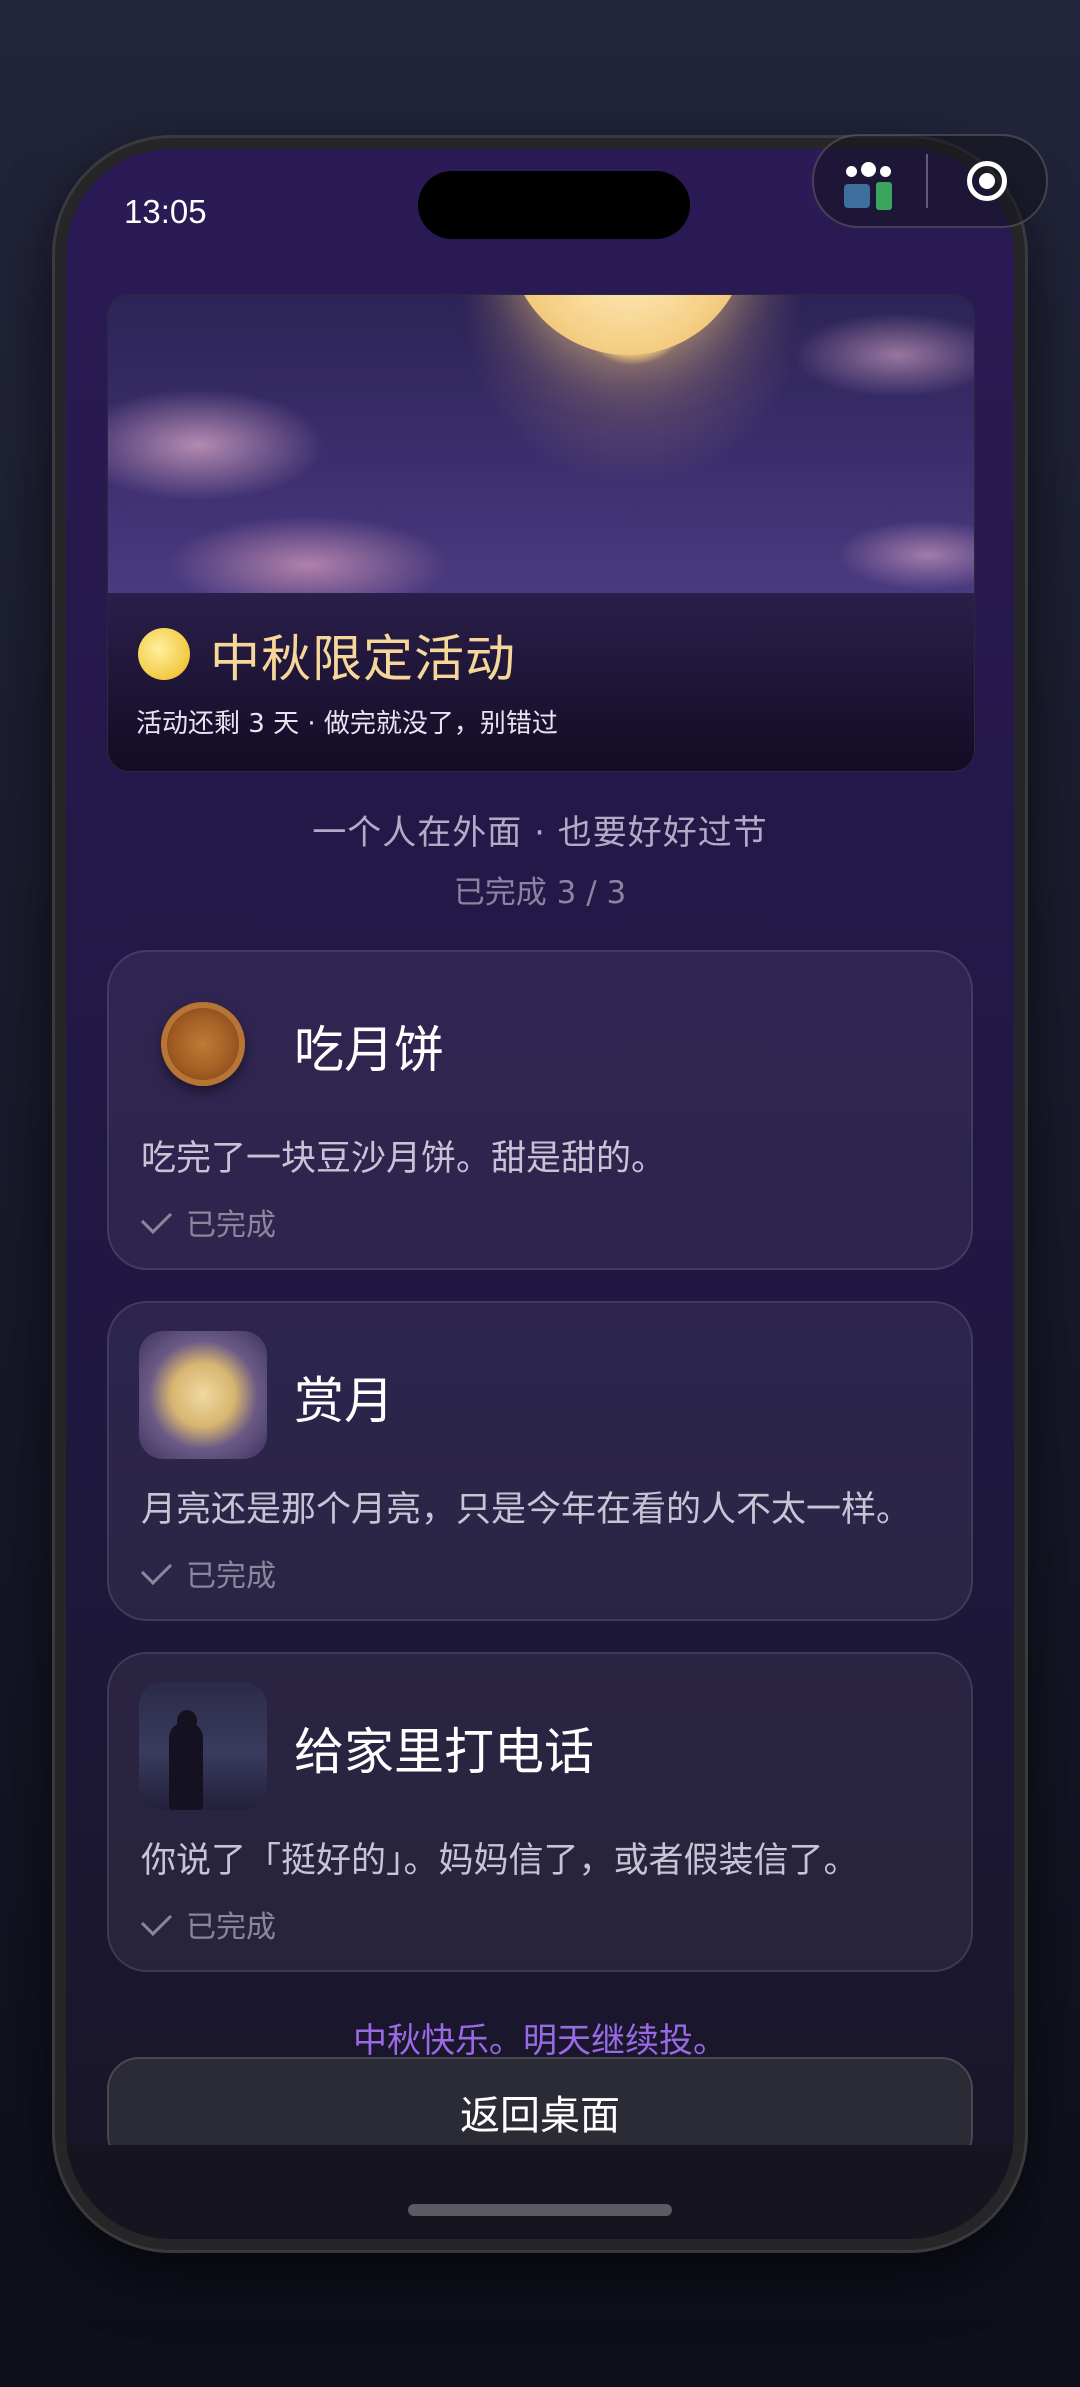 This screenshot has width=1080, height=2387. I want to click on dynamic-island, so click(554, 205).